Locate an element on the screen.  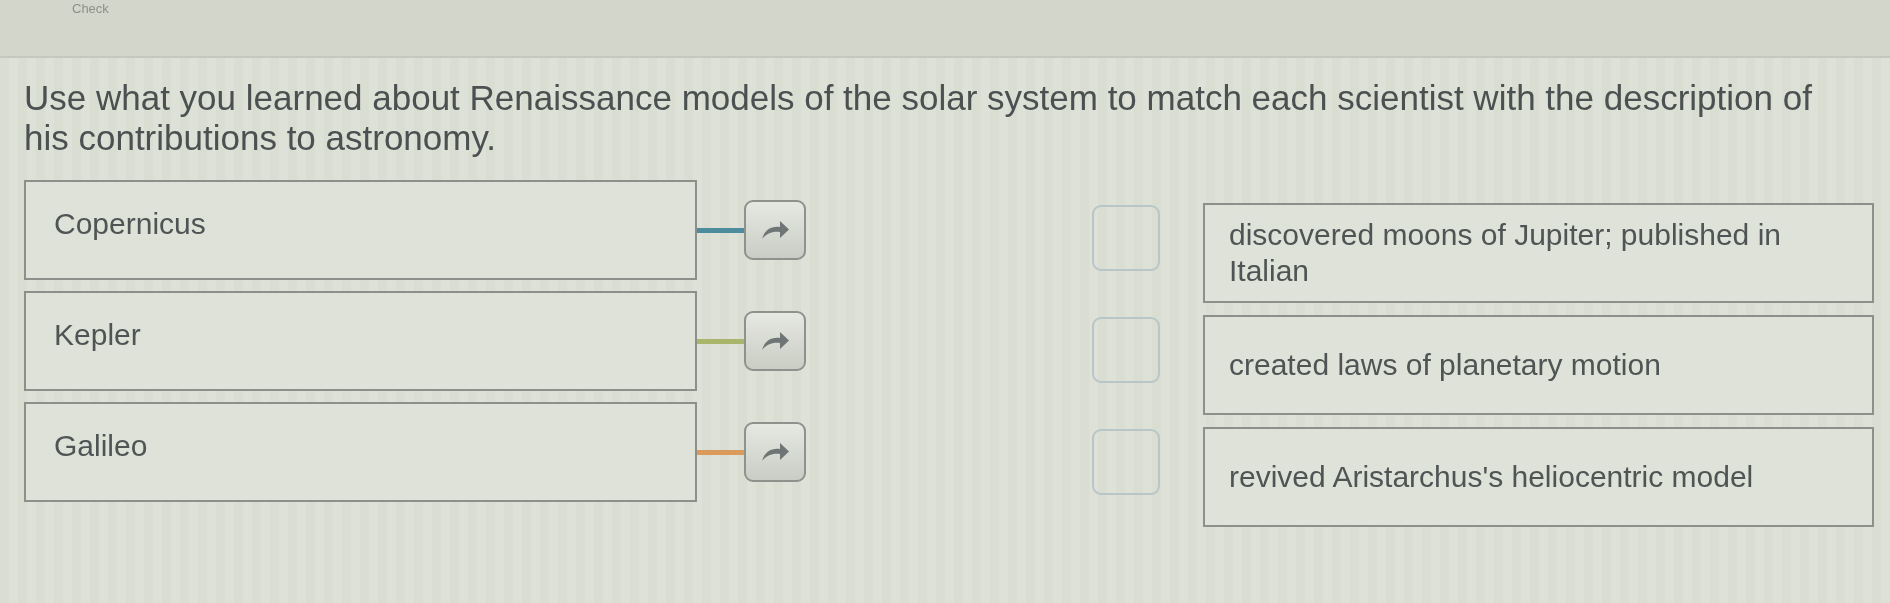
check-button: Check is located at coordinates (90, 8).